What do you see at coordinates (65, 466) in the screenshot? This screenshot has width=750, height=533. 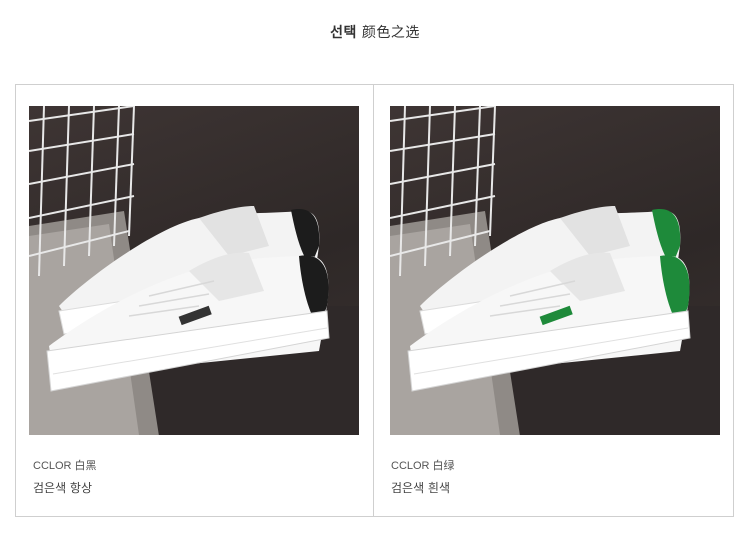 I see `color-label: CCLOR 白黑` at bounding box center [65, 466].